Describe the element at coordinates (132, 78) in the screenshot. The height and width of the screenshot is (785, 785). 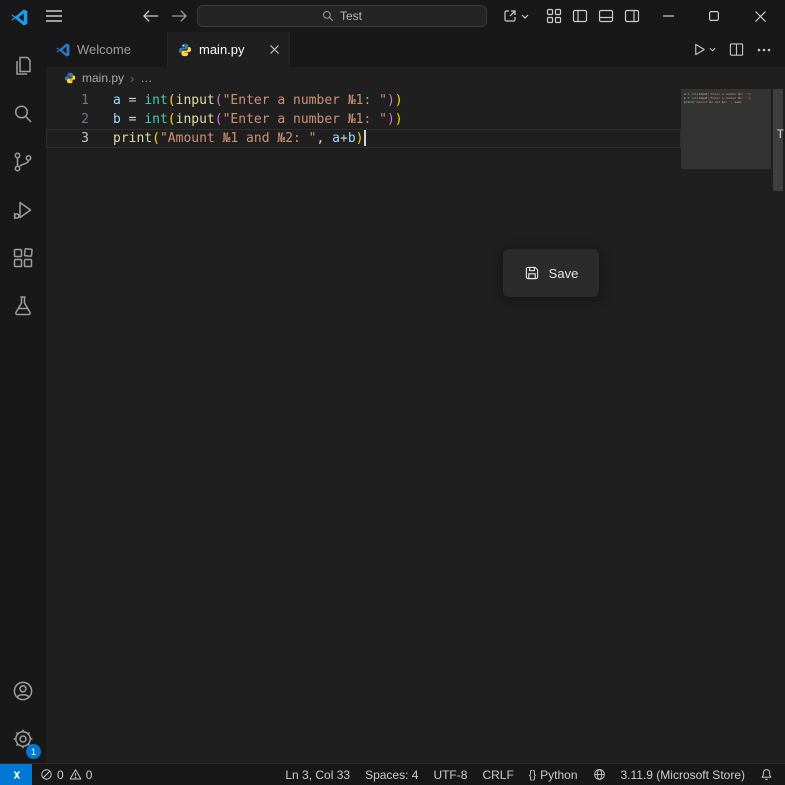
I see `chevron-right-icon: ›` at that location.